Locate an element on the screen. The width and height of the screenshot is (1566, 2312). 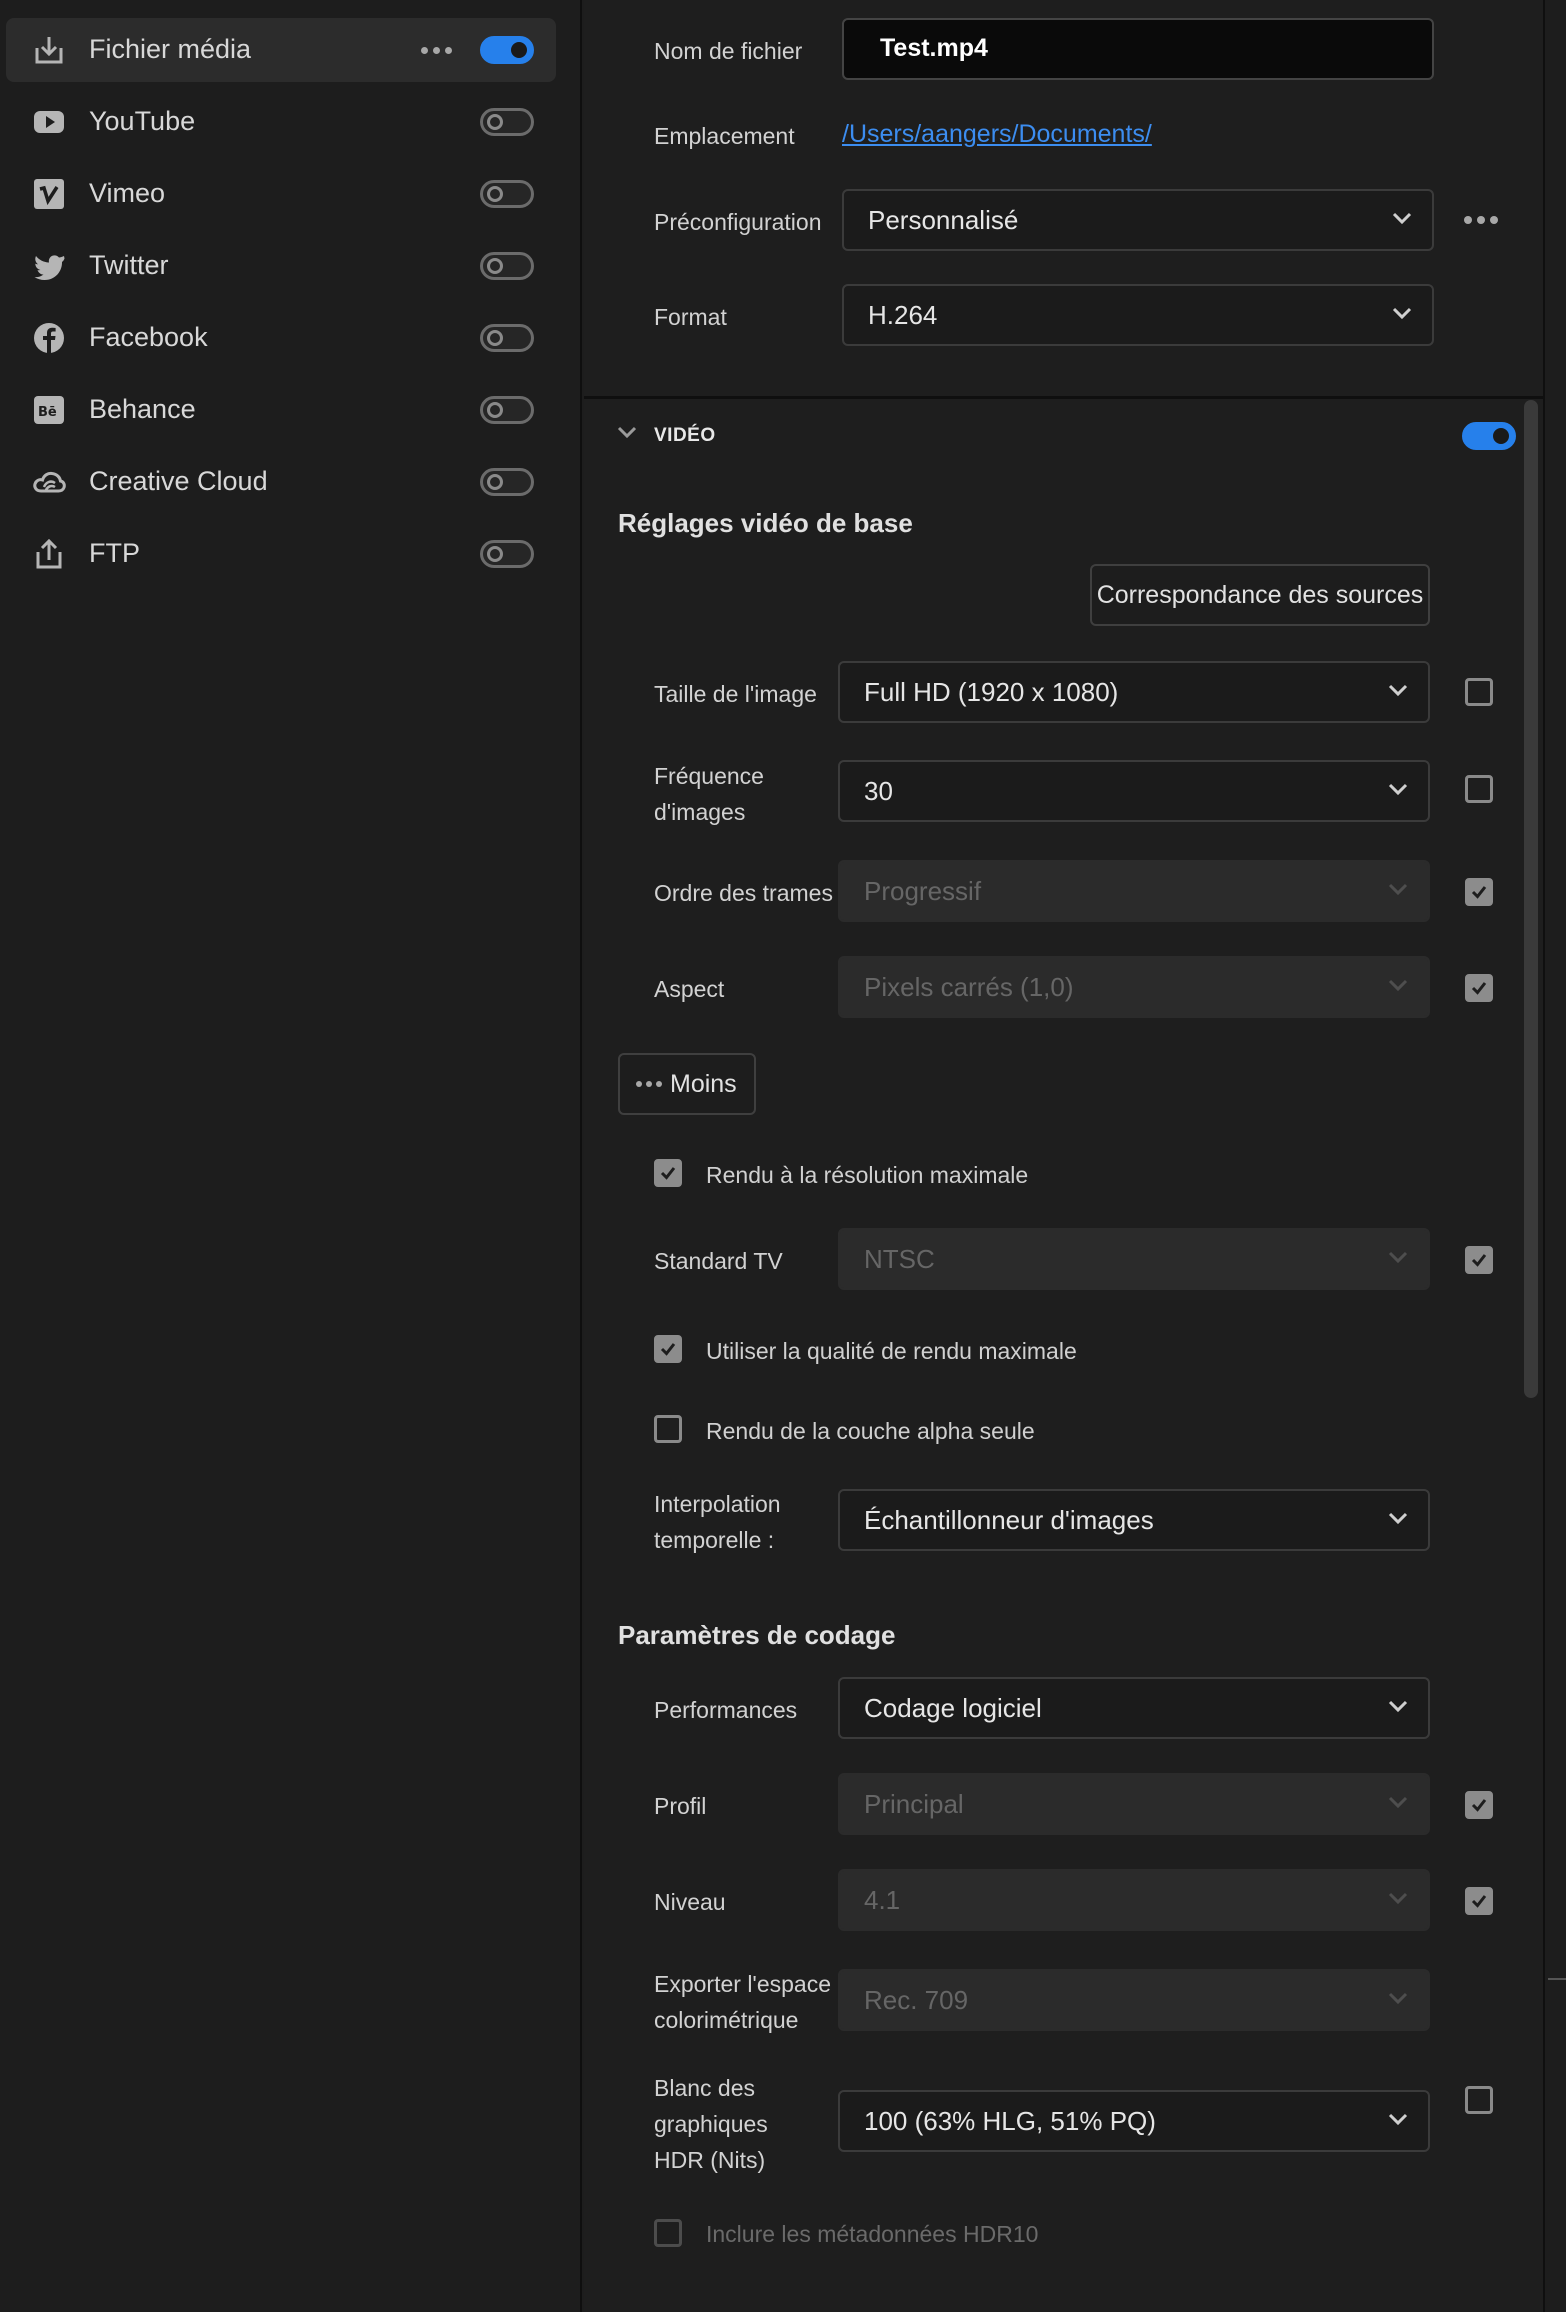
sidebar-item-youtube: YouTube is located at coordinates (281, 122).